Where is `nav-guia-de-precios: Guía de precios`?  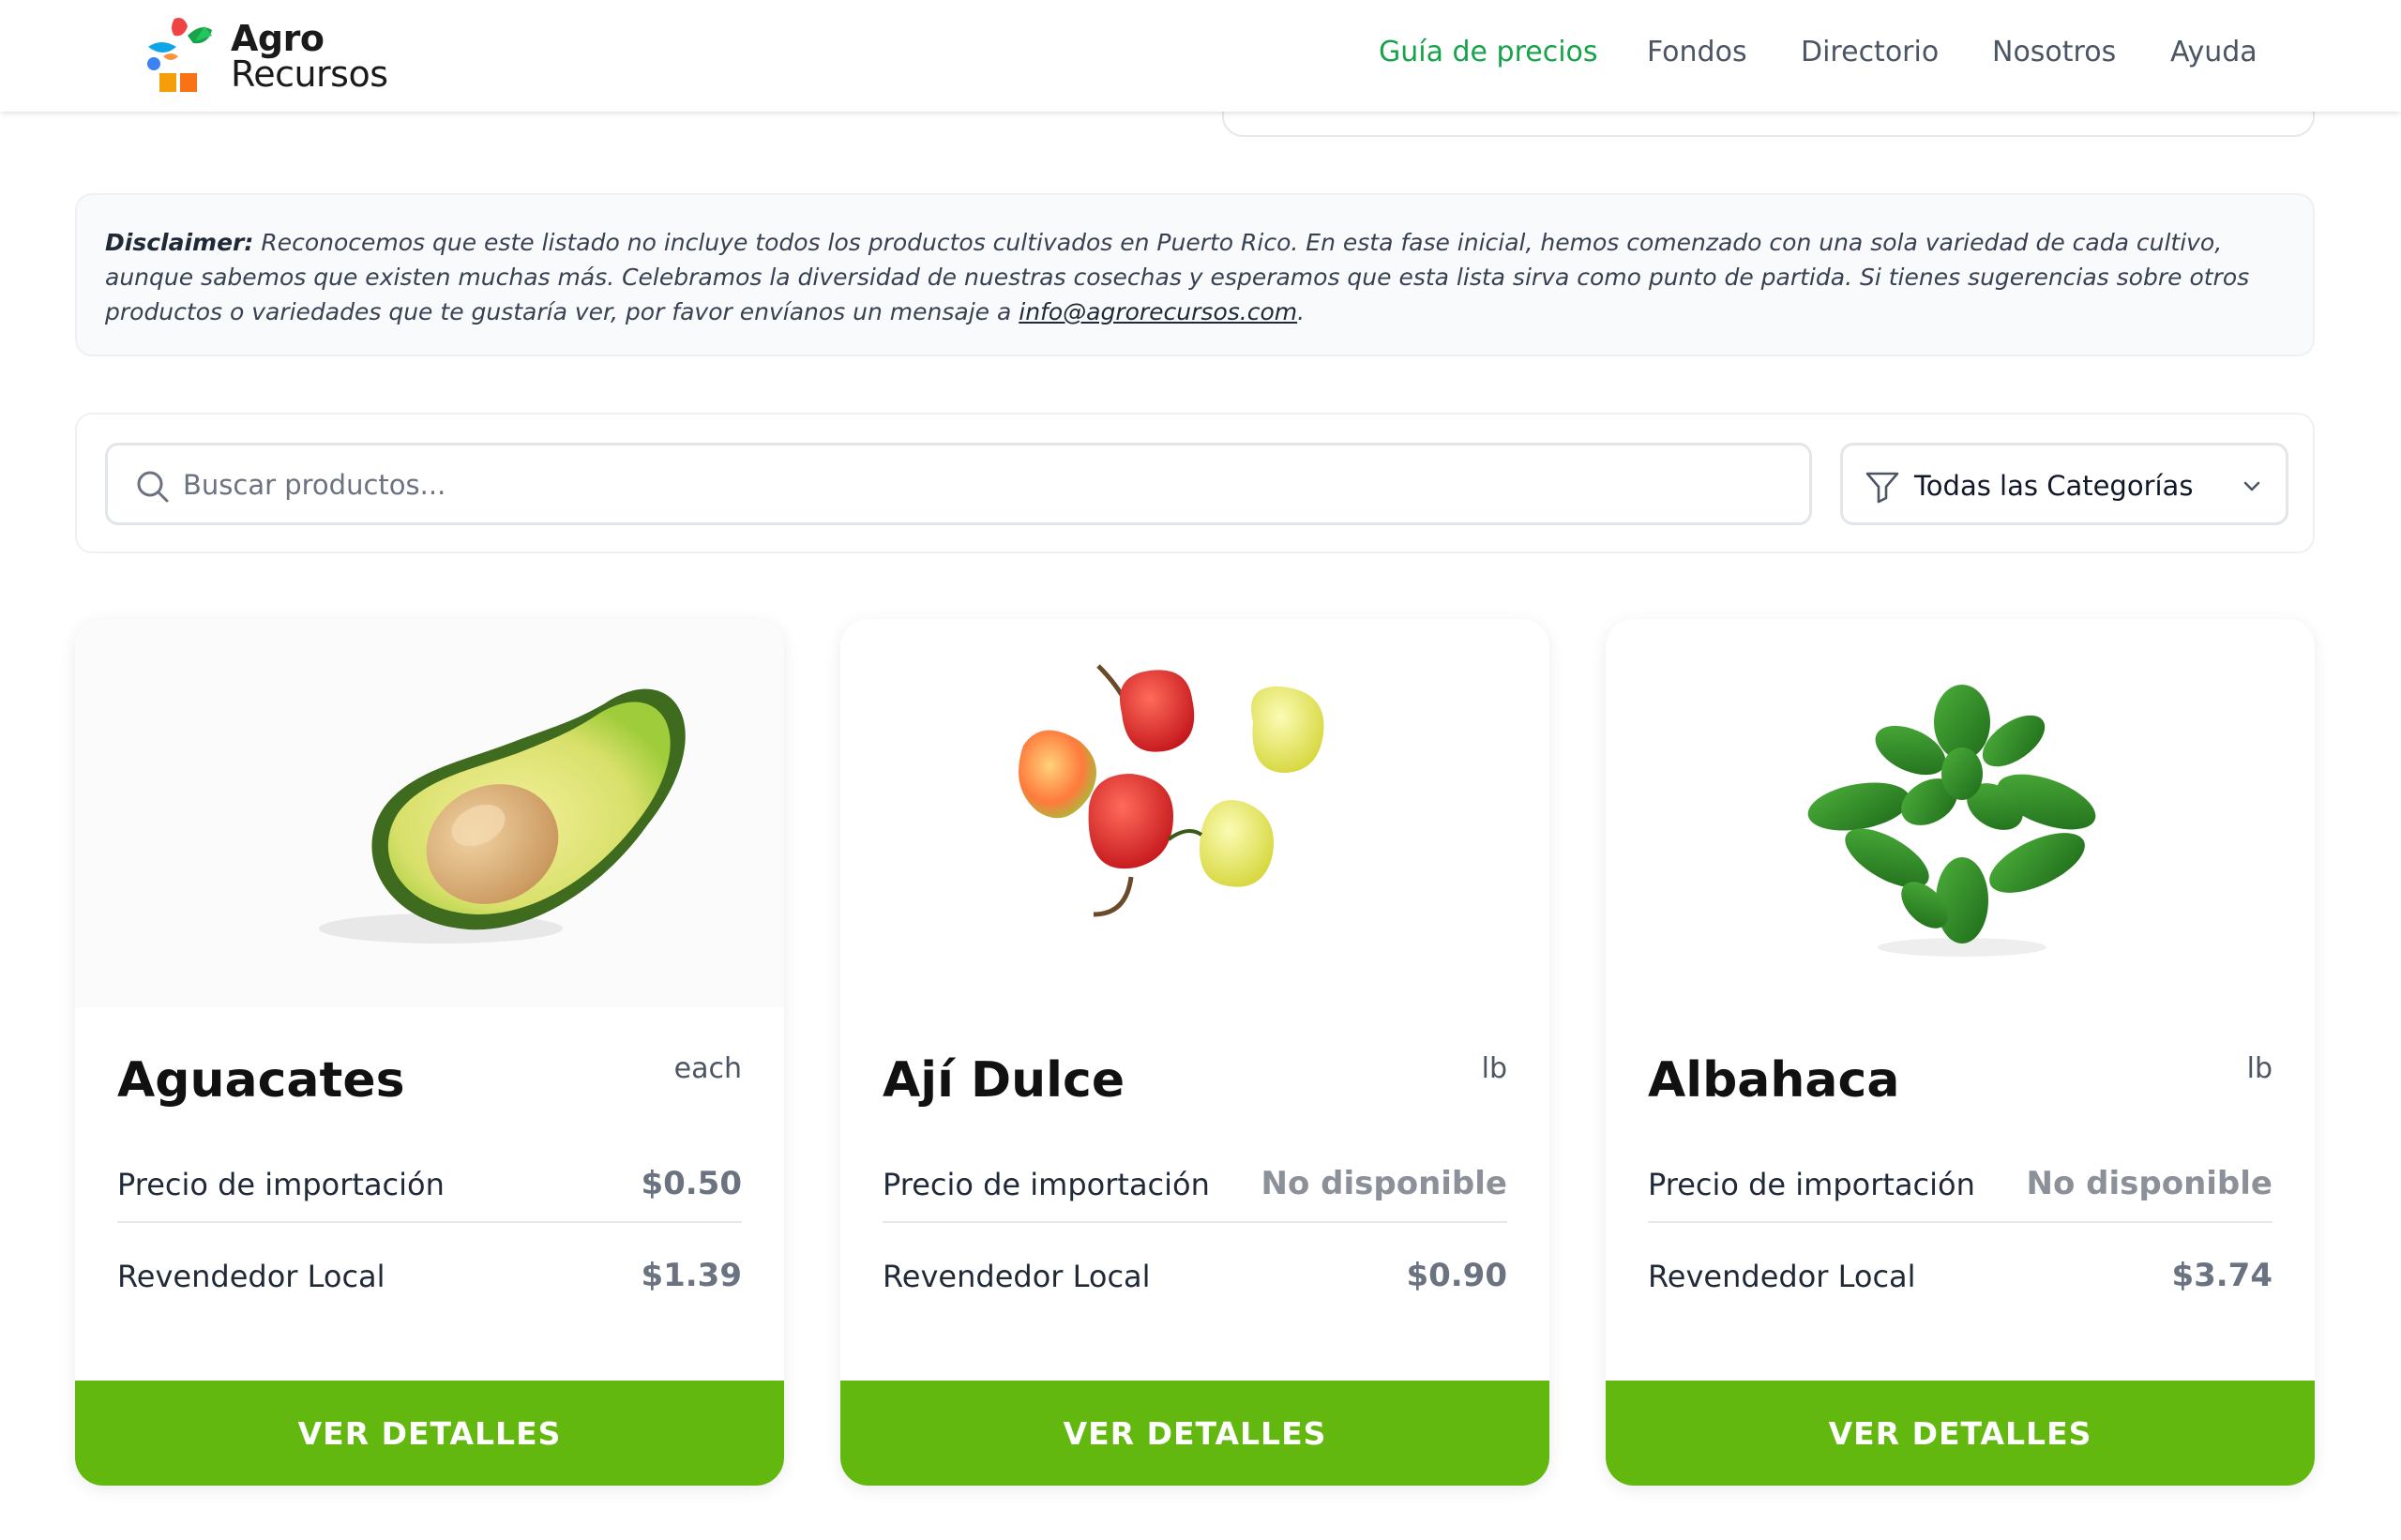 nav-guia-de-precios: Guía de precios is located at coordinates (1488, 52).